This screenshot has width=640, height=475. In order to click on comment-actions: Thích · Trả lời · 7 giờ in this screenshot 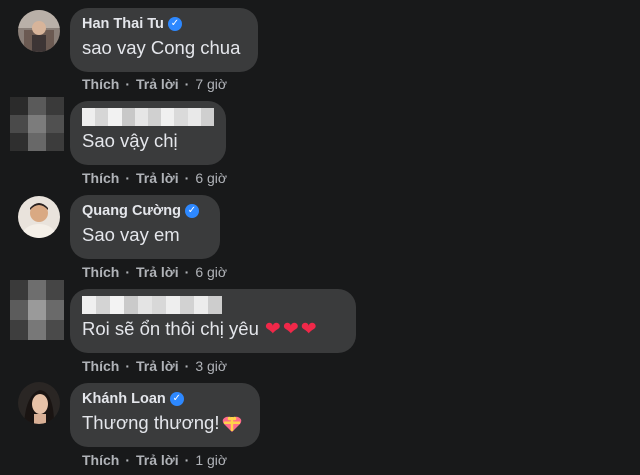, I will do `click(154, 84)`.